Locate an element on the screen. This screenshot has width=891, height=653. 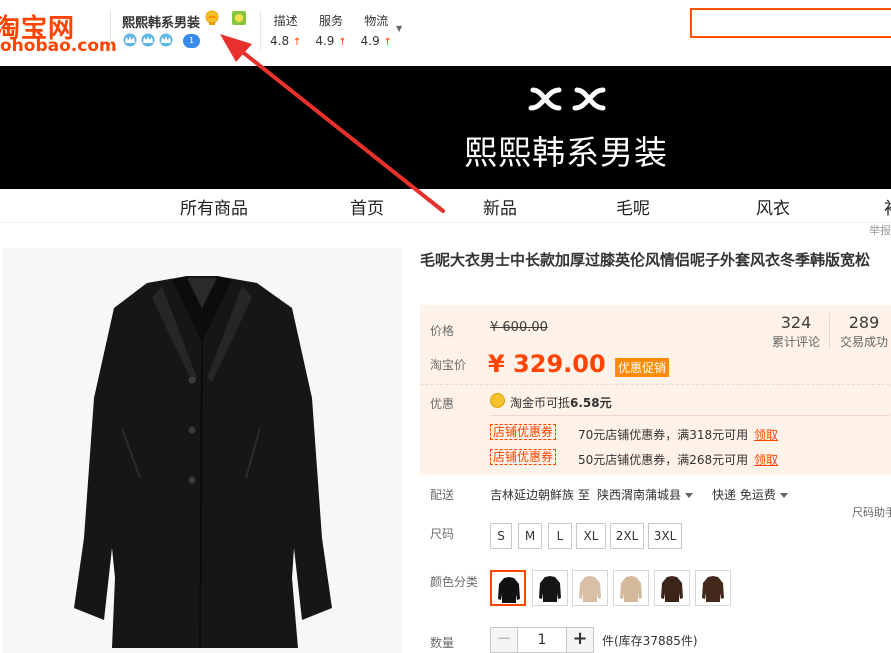
rating-logistics: 物流 4.9 ↑ is located at coordinates (376, 30).